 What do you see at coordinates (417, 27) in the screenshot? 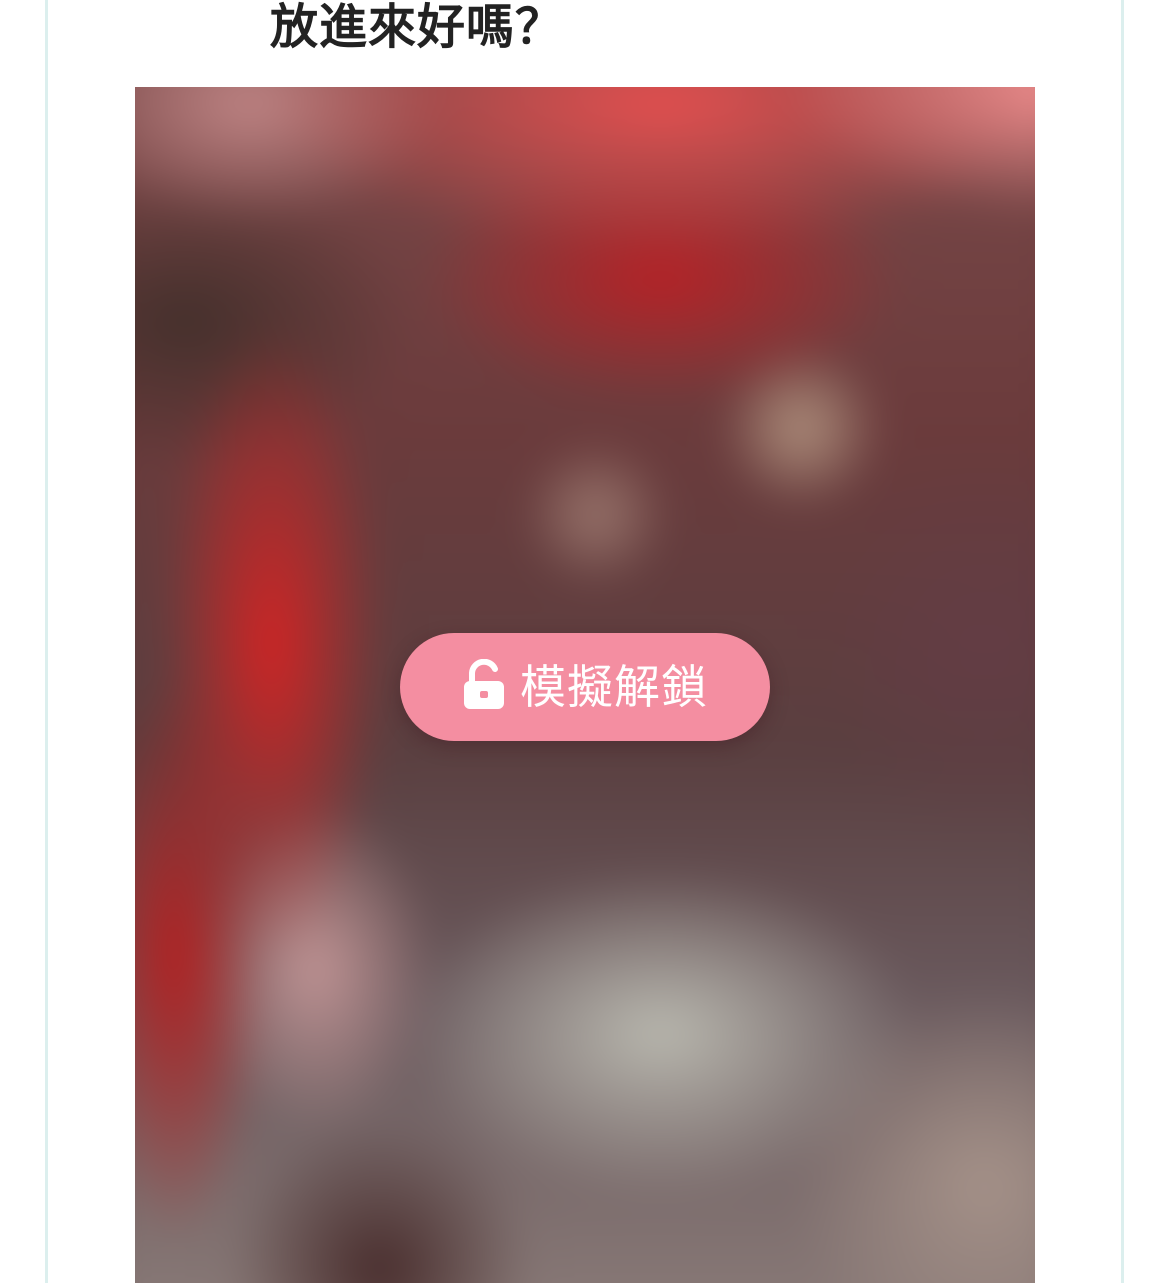
I see `post-title: 放進來好嗎？` at bounding box center [417, 27].